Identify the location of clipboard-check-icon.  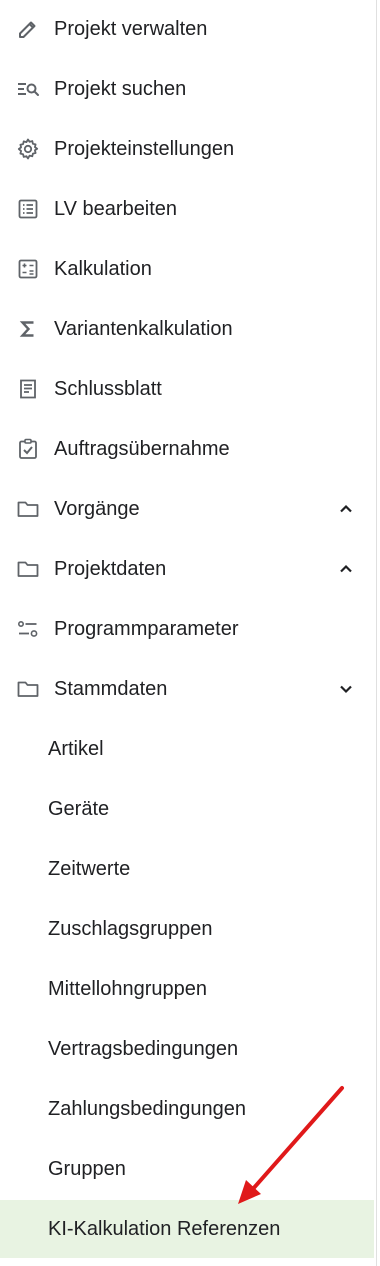
(28, 449).